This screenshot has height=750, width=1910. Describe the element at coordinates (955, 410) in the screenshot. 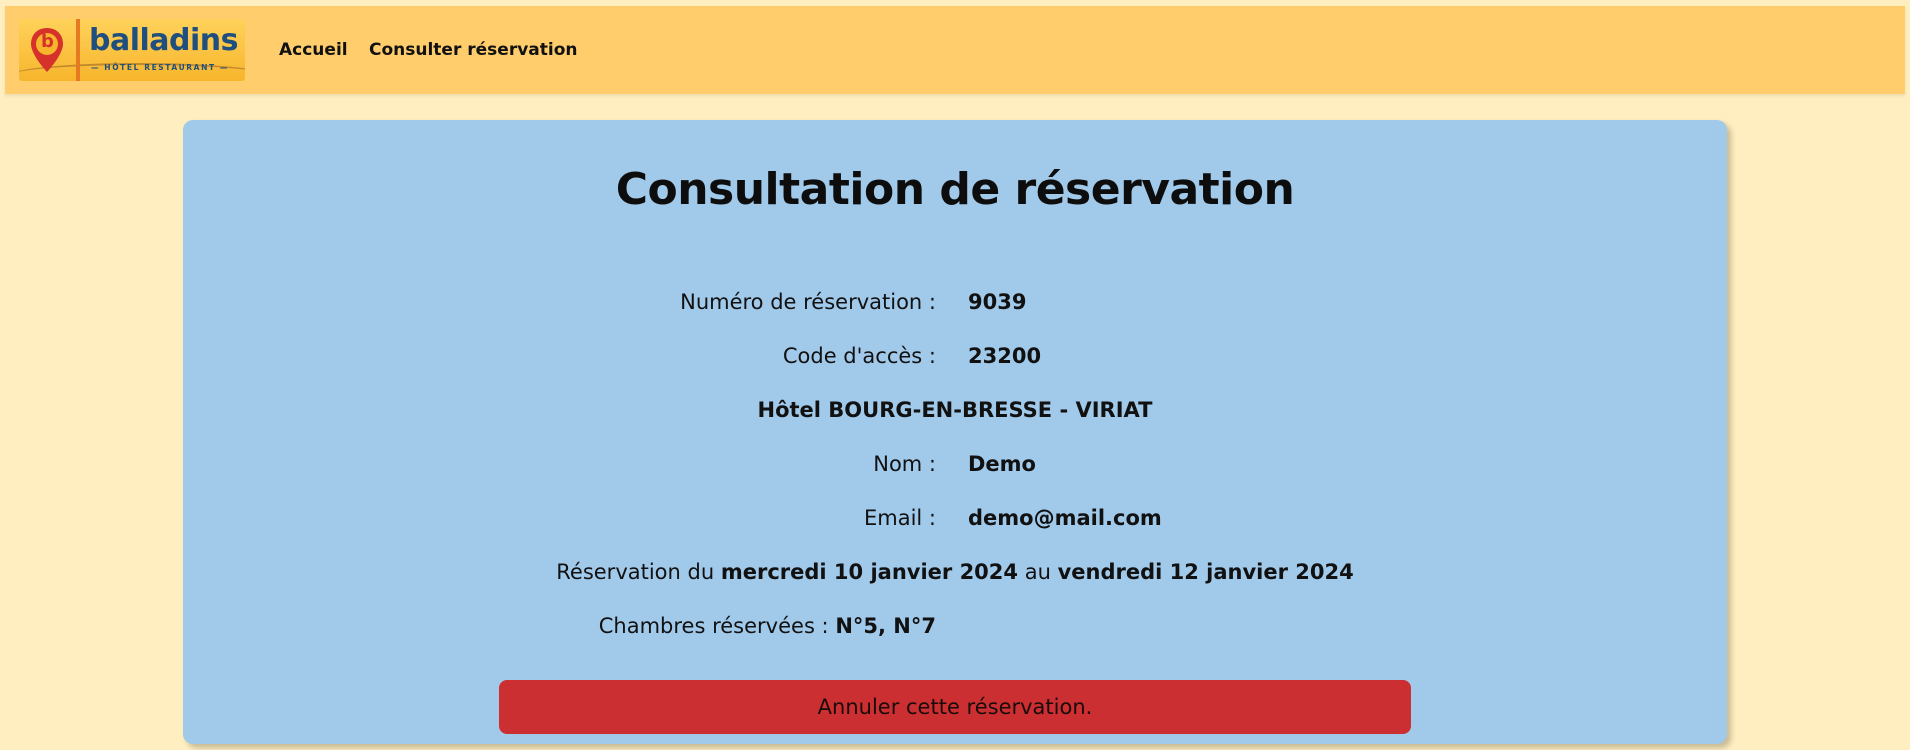

I see `hotel-name: Hôtel BOURG-EN-BRESSE - VIRIAT` at that location.